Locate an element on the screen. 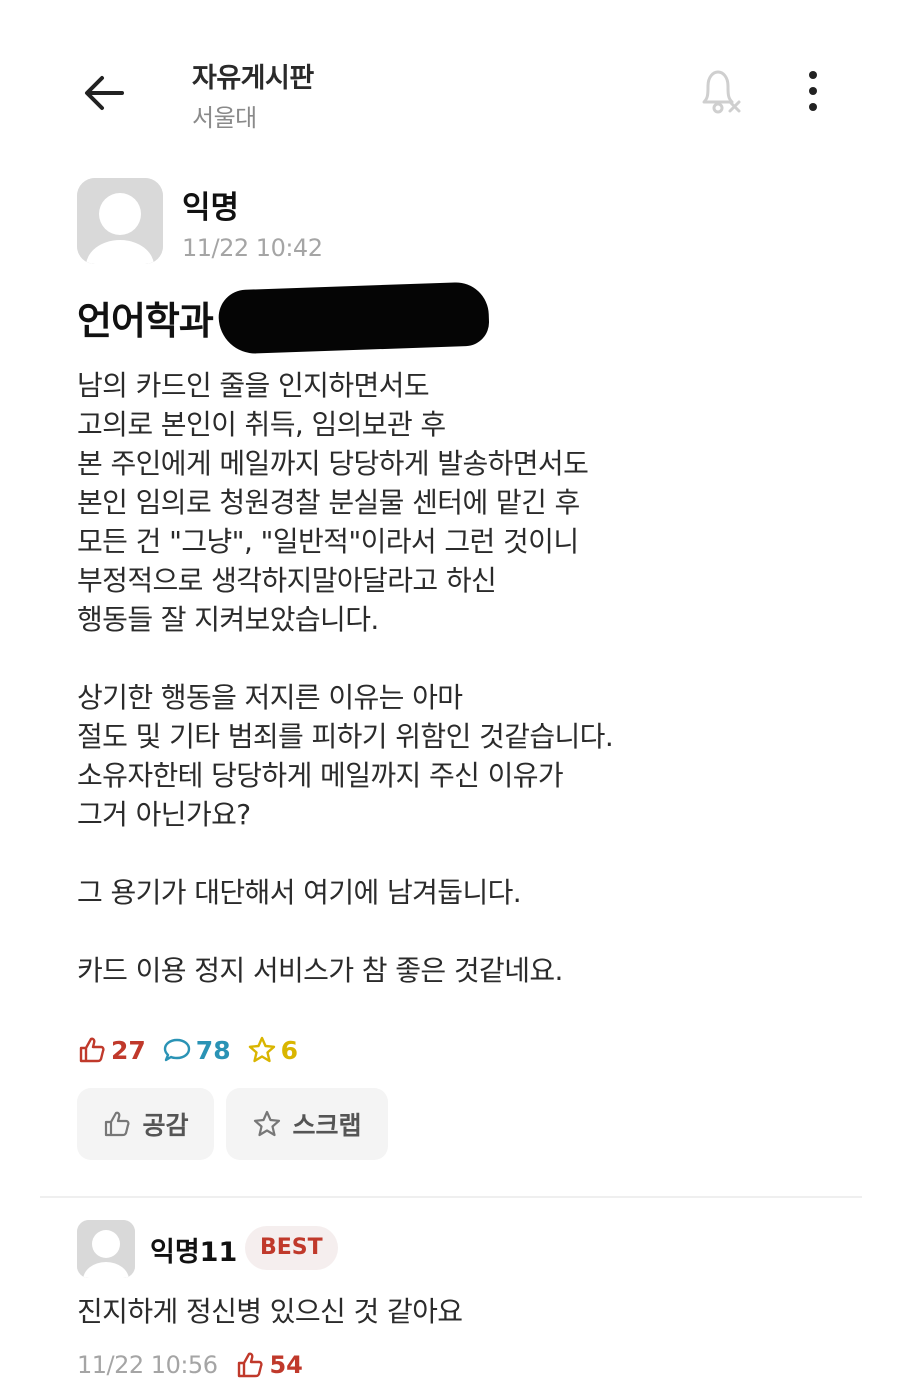 The width and height of the screenshot is (900, 1398). back-arrow-icon is located at coordinates (104, 93).